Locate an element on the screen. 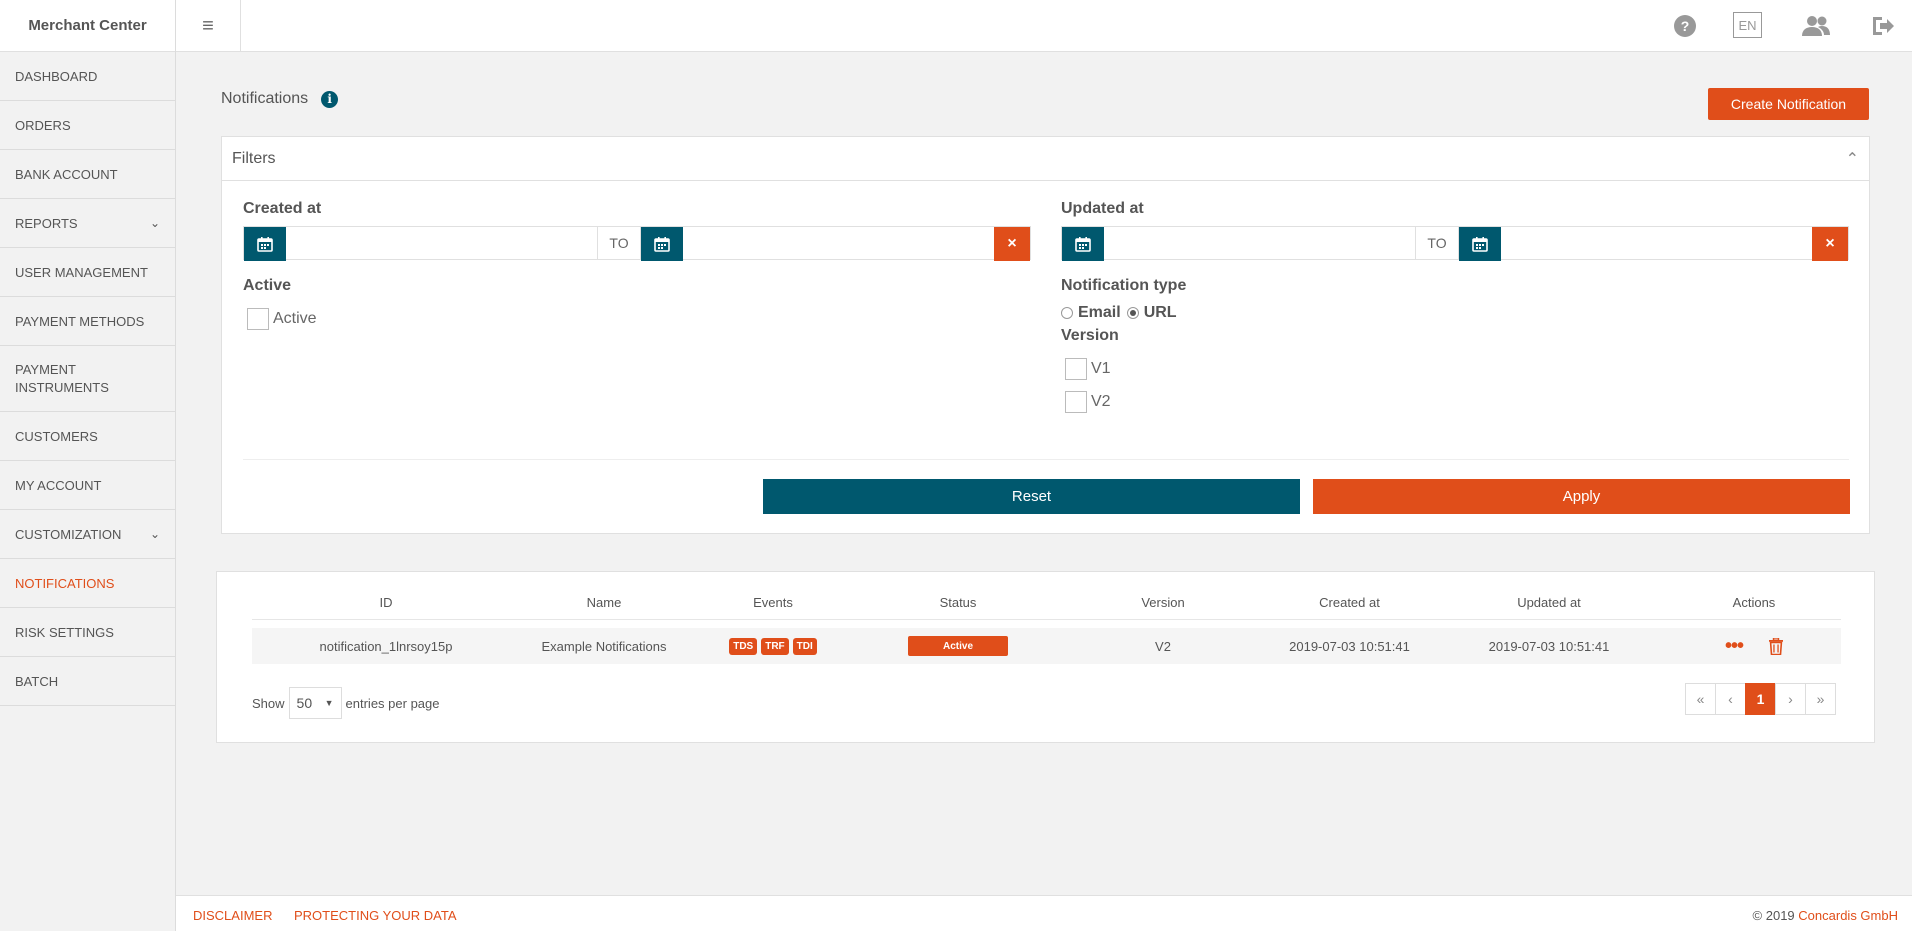  email-radio is located at coordinates (1067, 313).